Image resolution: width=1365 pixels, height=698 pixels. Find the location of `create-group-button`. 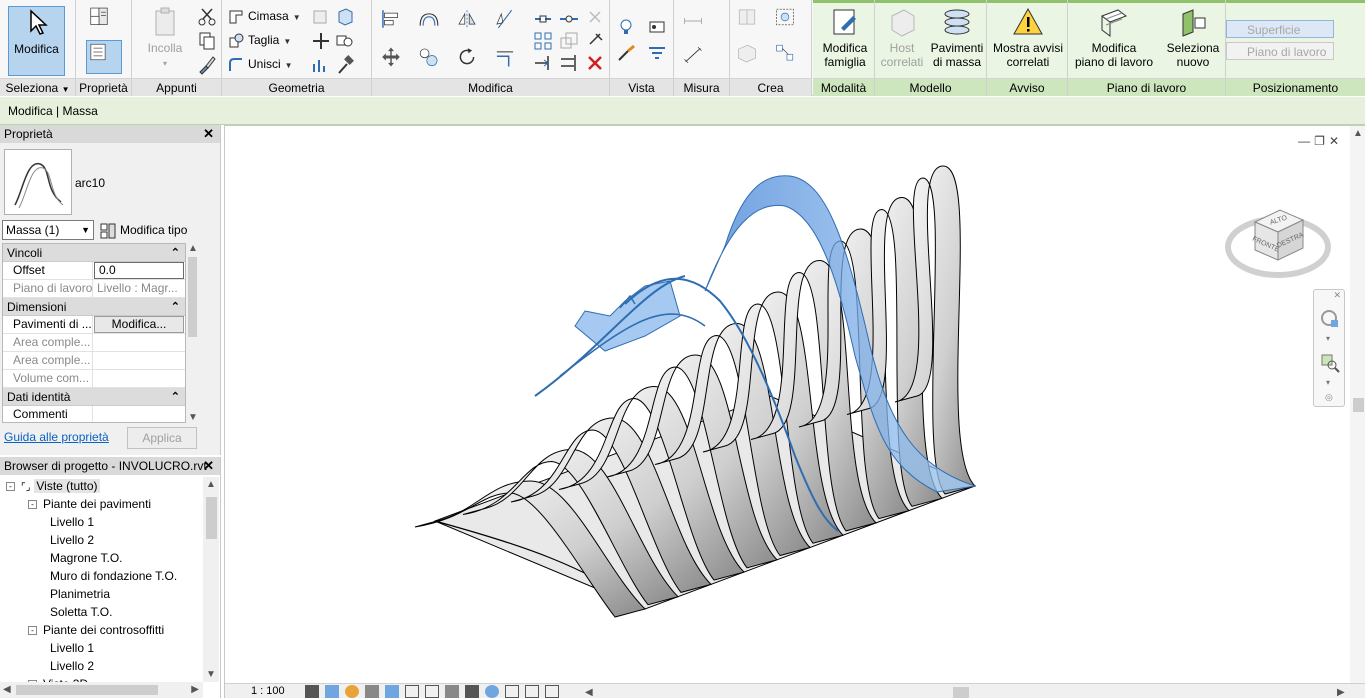

create-group-button is located at coordinates (791, 23).